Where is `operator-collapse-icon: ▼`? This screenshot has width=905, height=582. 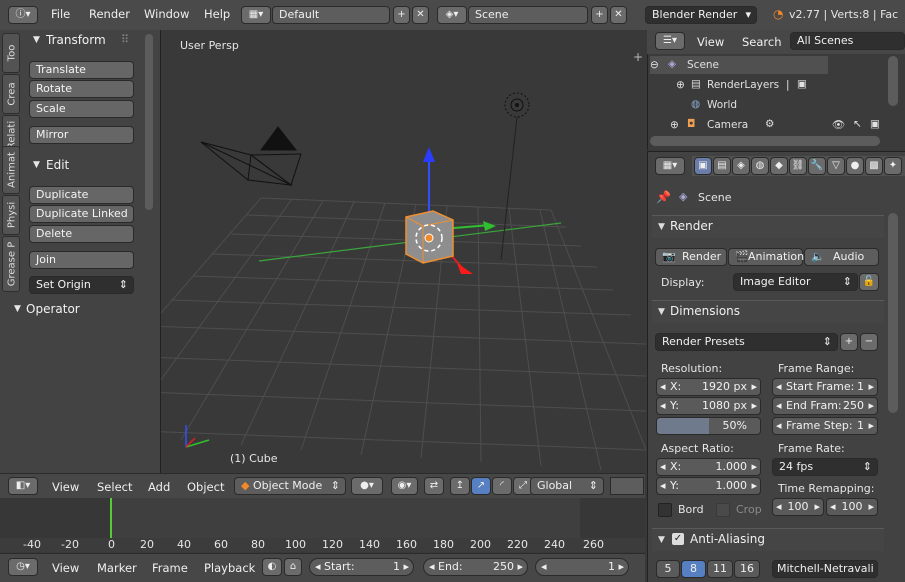
operator-collapse-icon: ▼ is located at coordinates (17, 309).